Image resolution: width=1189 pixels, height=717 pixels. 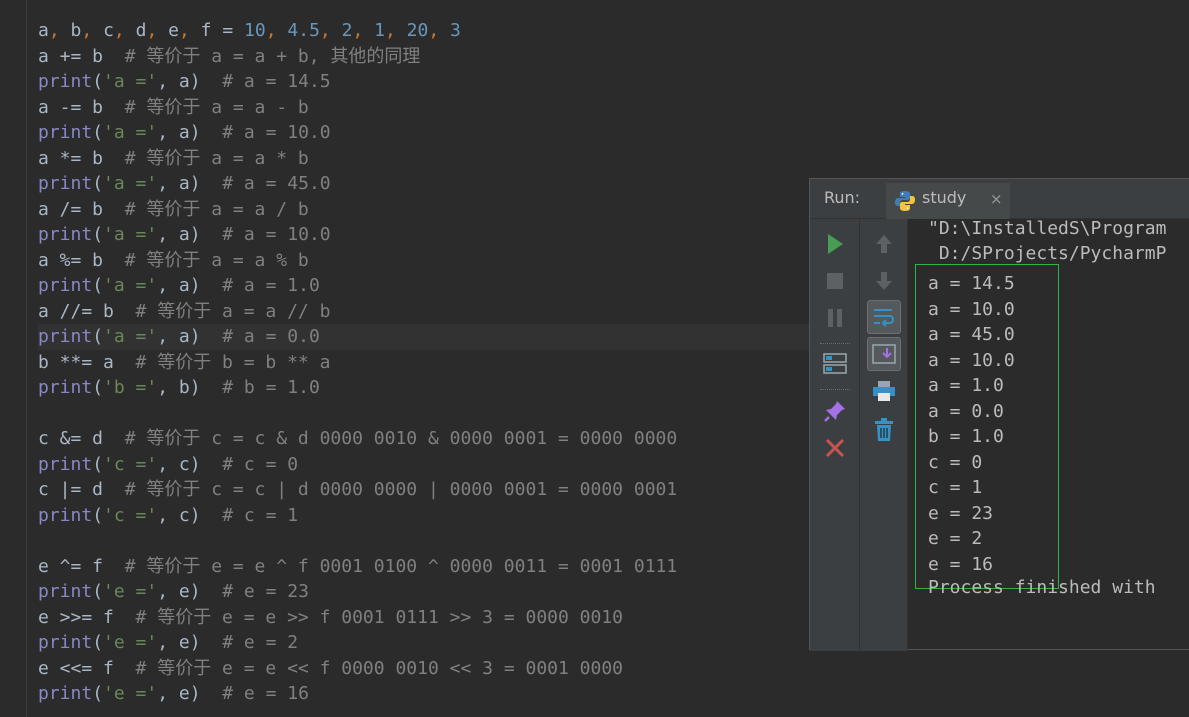 What do you see at coordinates (835, 318) in the screenshot?
I see `pause-button` at bounding box center [835, 318].